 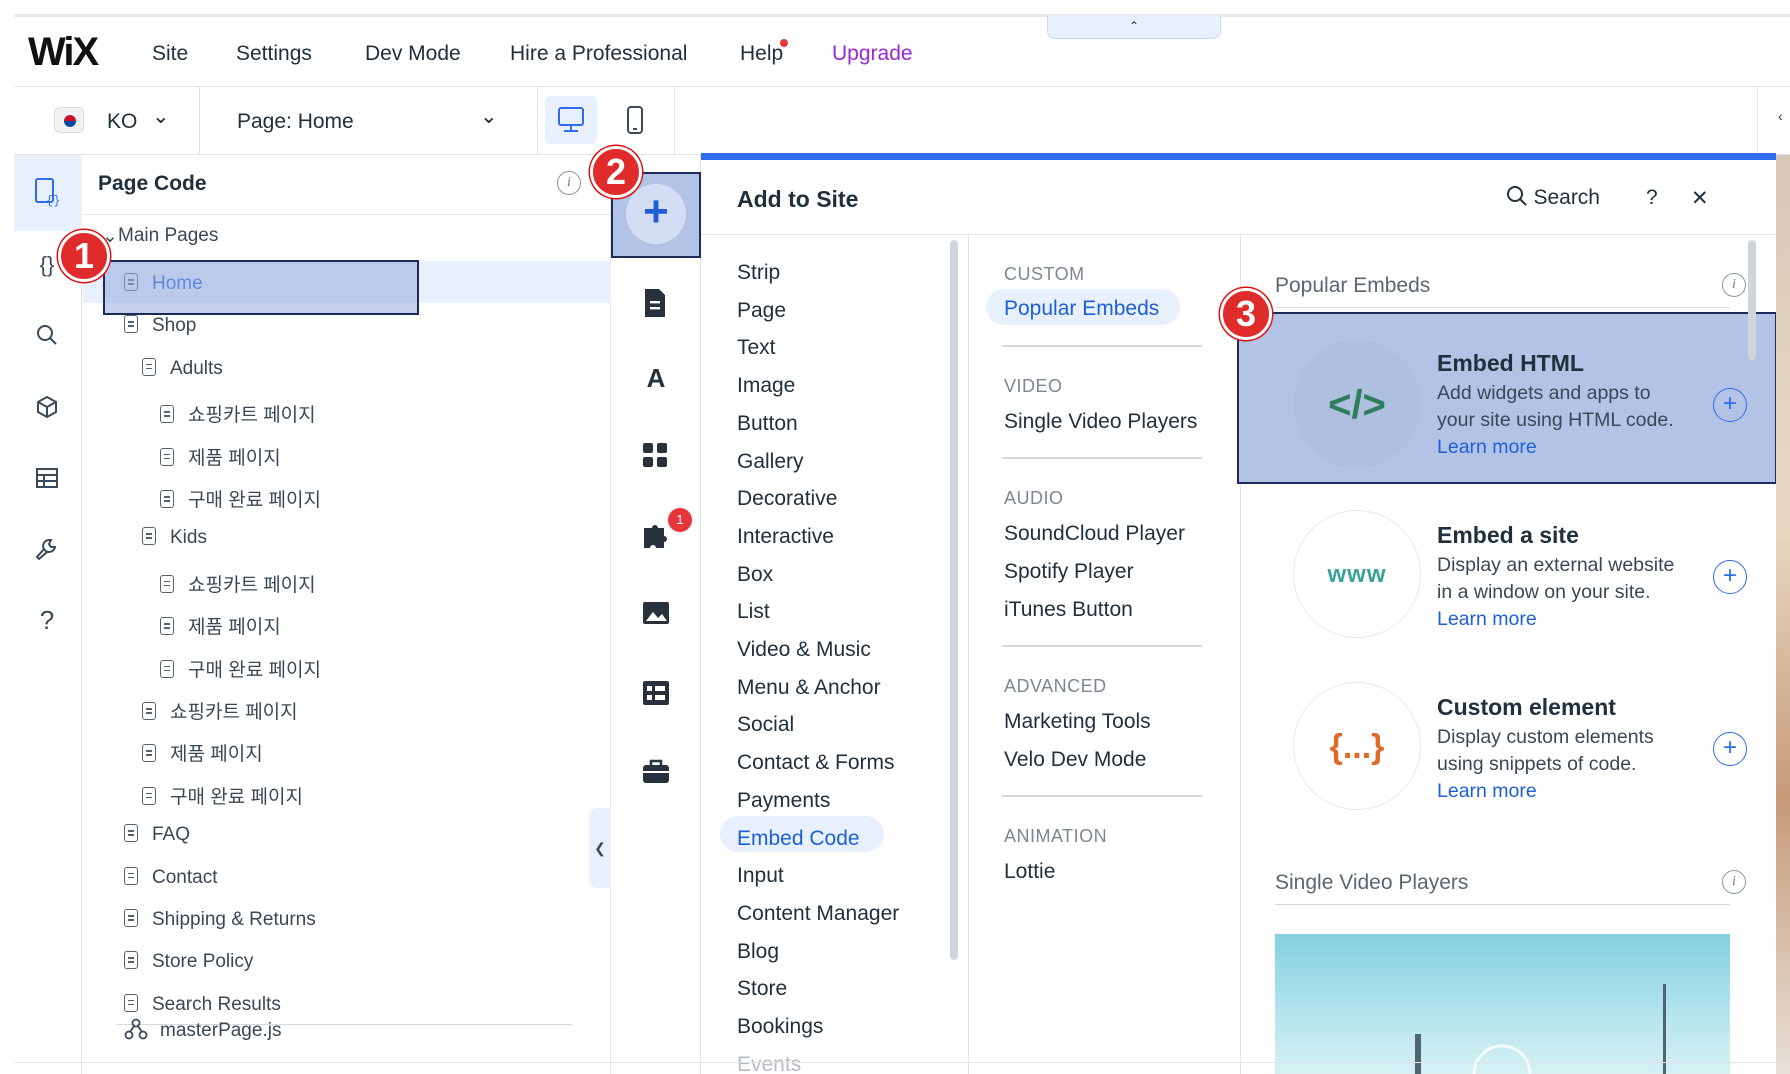 I want to click on items-scrollbar, so click(x=1752, y=300).